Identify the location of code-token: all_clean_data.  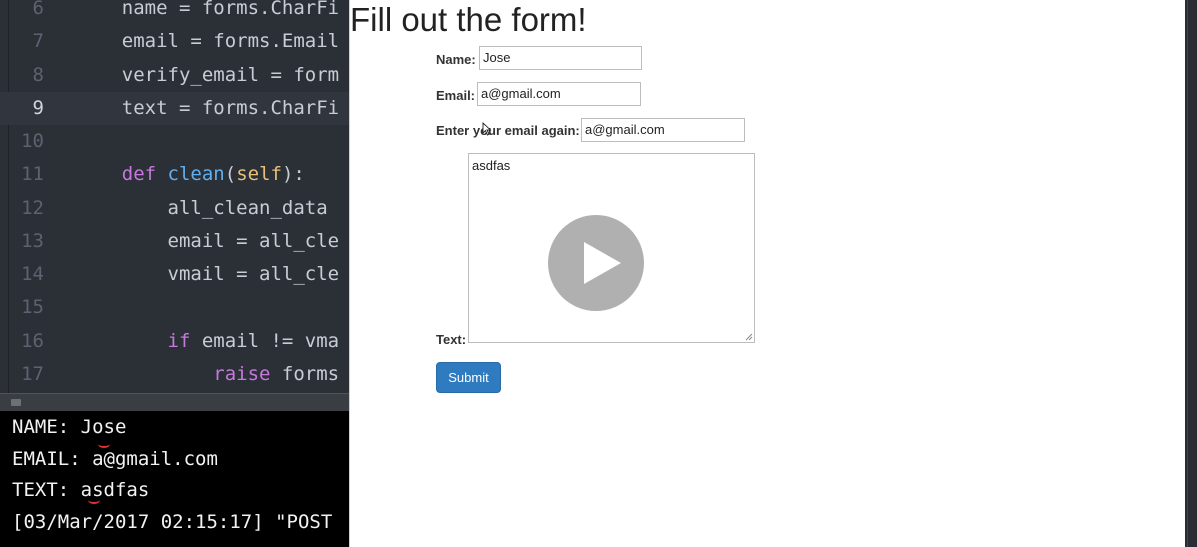
(202, 207).